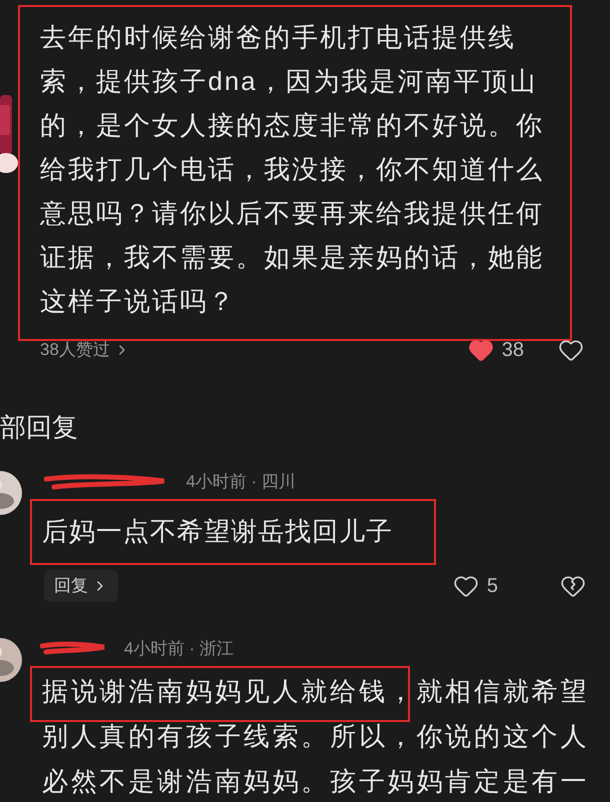 The image size is (610, 802). Describe the element at coordinates (315, 736) in the screenshot. I see `reply-text: 据说谢浩南妈妈见人就给钱，就相信就希望别人真的有孩子线索。所以，你说的这个人必然不是谢浩南妈妈。孩子妈妈肯定是有一` at that location.